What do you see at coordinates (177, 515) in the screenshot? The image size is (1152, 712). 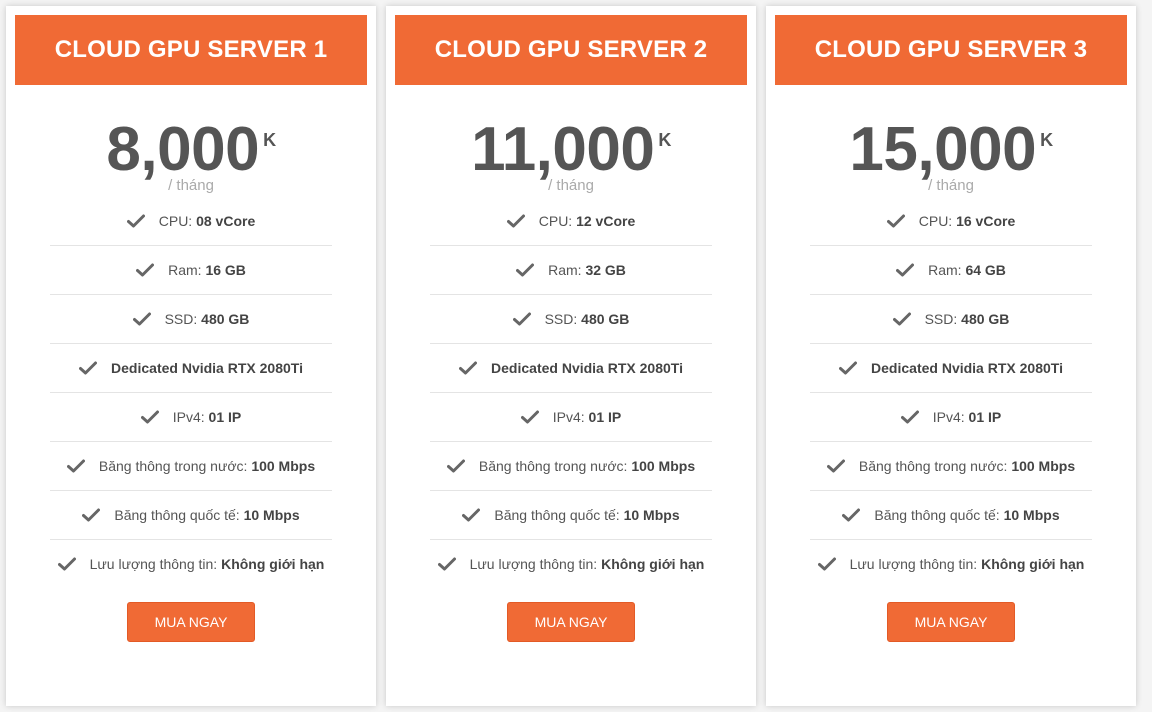 I see `feature-label: Băng thông quốc tế:` at bounding box center [177, 515].